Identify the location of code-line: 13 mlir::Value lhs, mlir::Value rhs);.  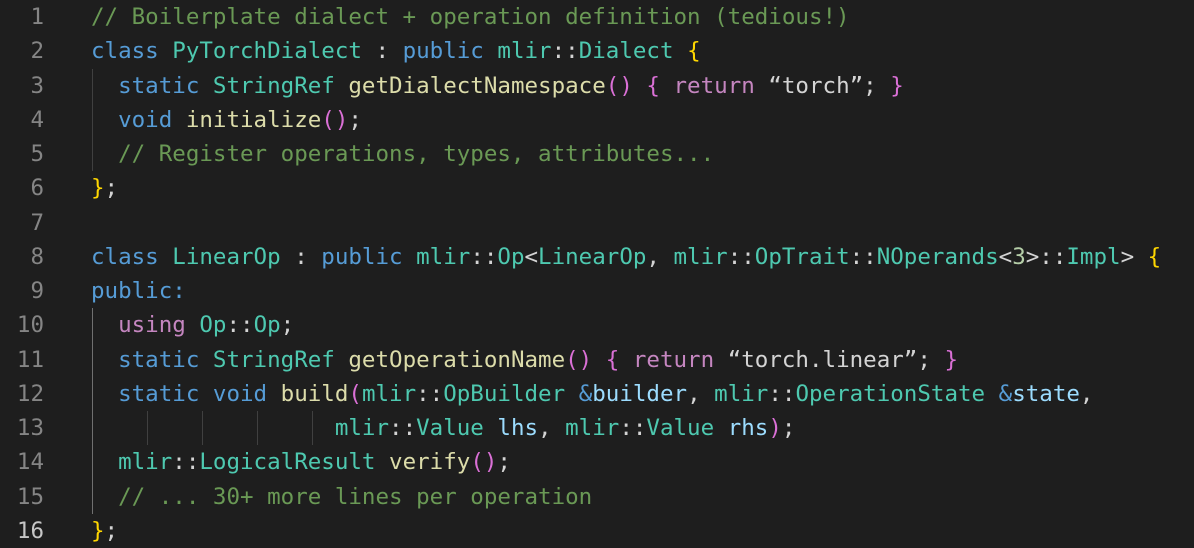
(597, 428).